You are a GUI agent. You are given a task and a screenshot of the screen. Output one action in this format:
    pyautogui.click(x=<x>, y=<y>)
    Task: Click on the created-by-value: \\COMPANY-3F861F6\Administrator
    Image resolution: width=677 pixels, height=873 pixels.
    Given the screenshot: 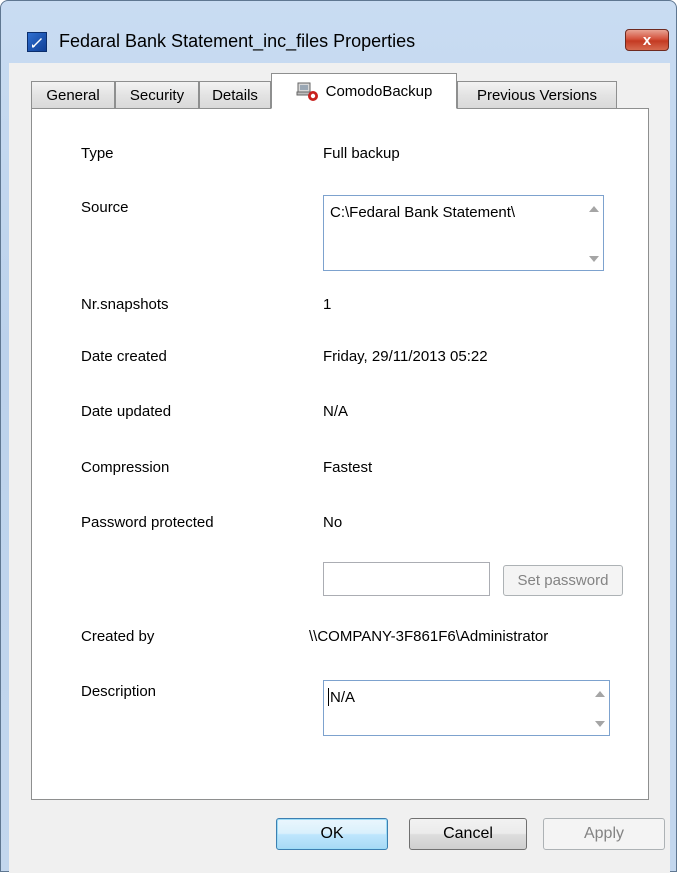 What is the action you would take?
    pyautogui.click(x=429, y=636)
    